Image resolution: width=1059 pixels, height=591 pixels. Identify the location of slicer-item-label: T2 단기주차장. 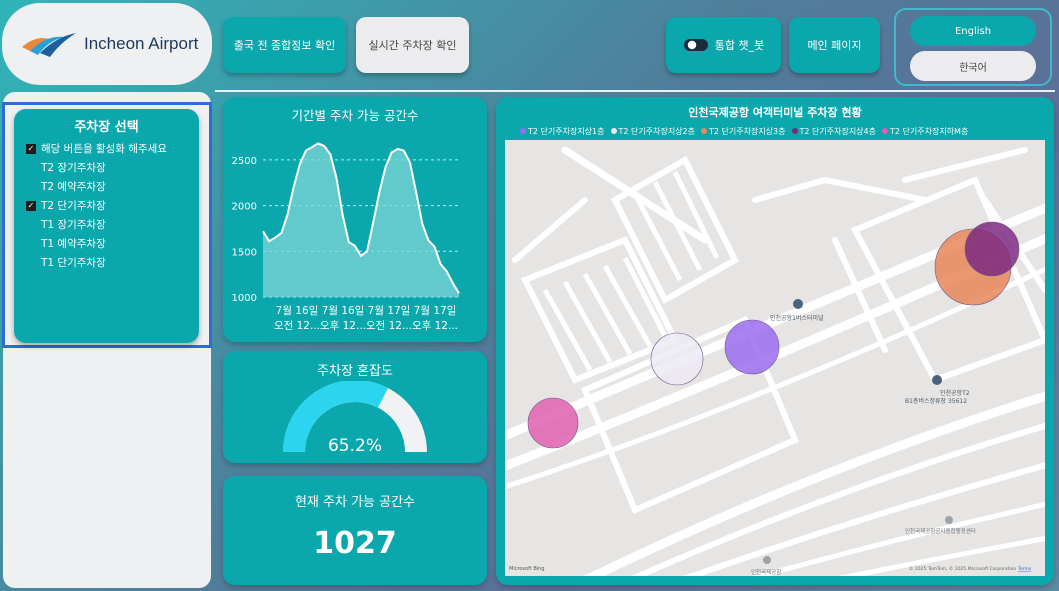
(73, 206).